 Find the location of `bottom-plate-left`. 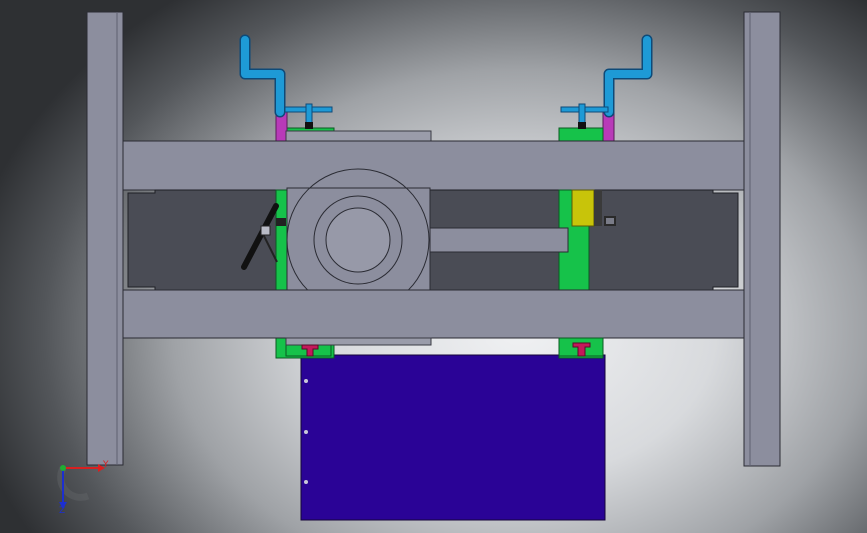

bottom-plate-left is located at coordinates (358, 341).